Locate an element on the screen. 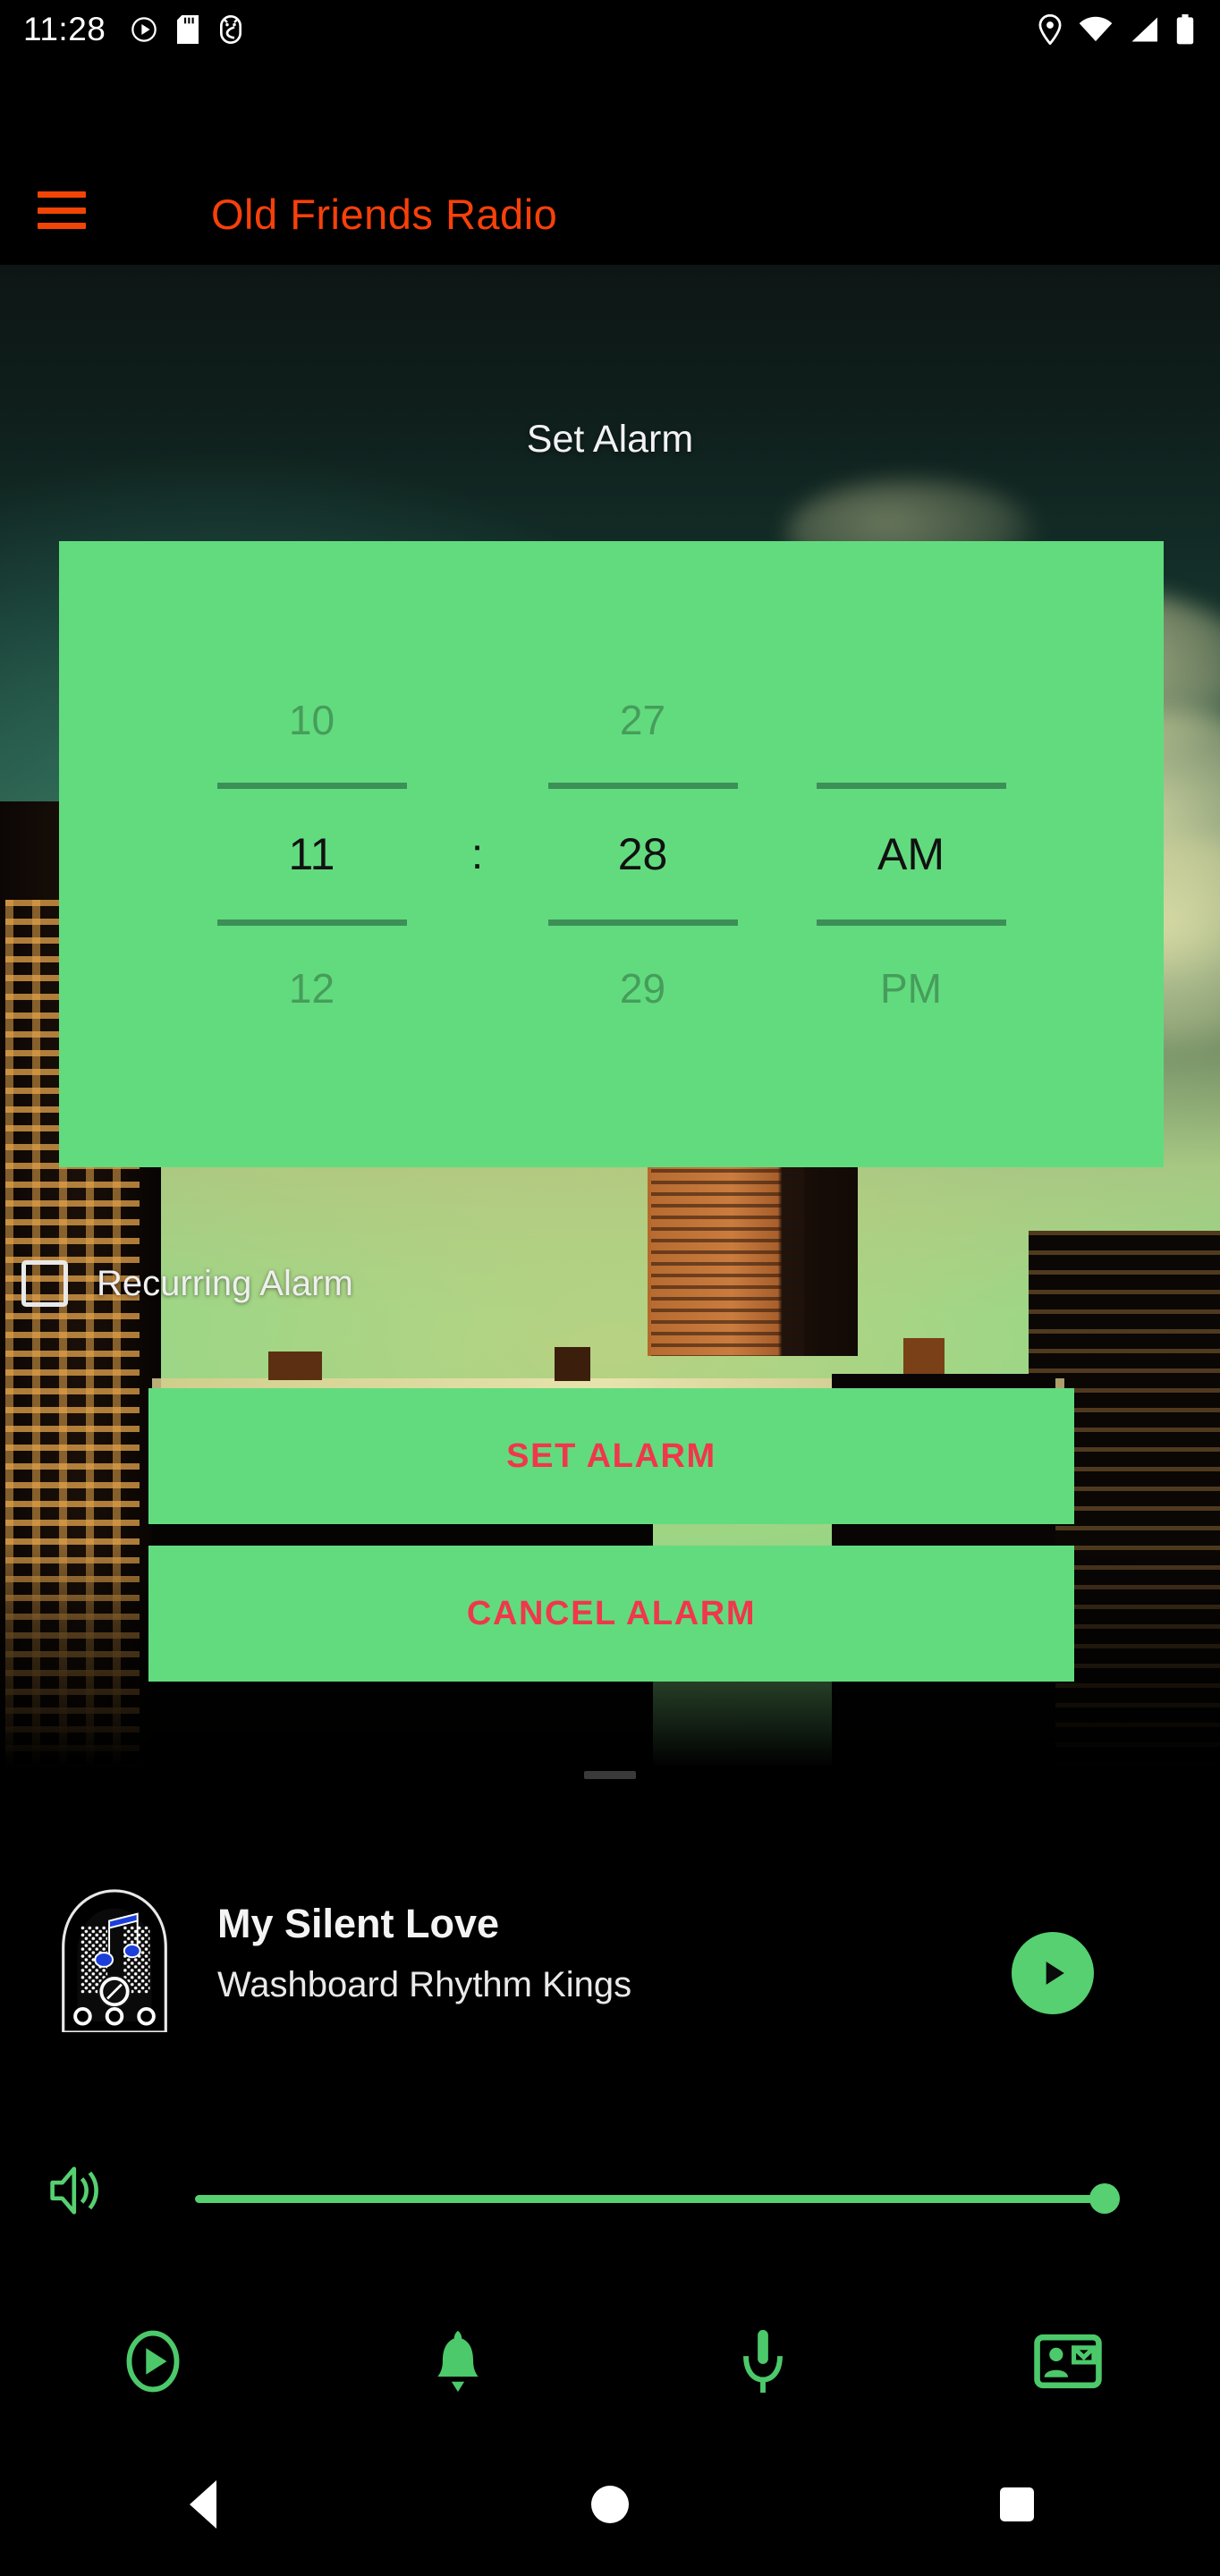 This screenshot has height=2576, width=1220. microphone-icon is located at coordinates (763, 2361).